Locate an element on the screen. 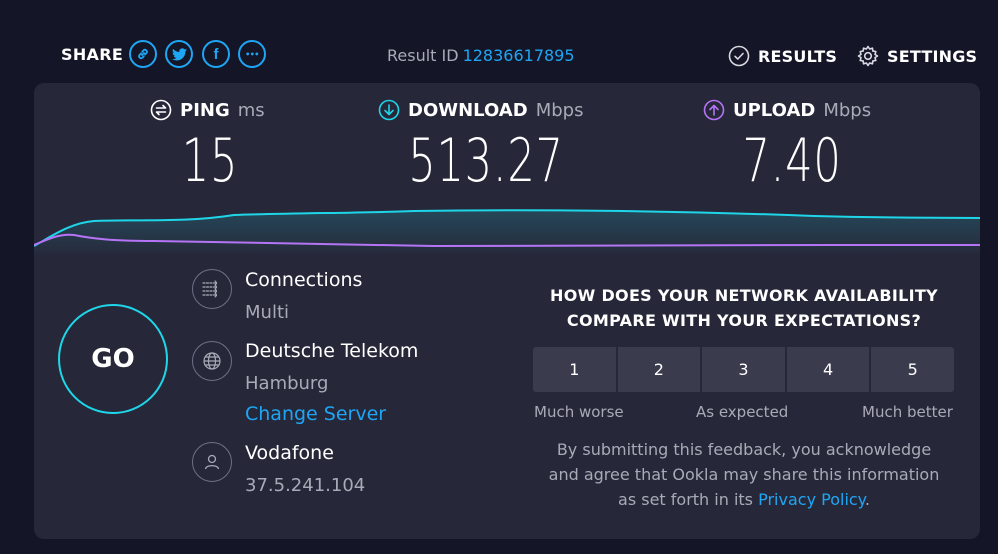 The width and height of the screenshot is (998, 554). download-value: 513.27 is located at coordinates (486, 161).